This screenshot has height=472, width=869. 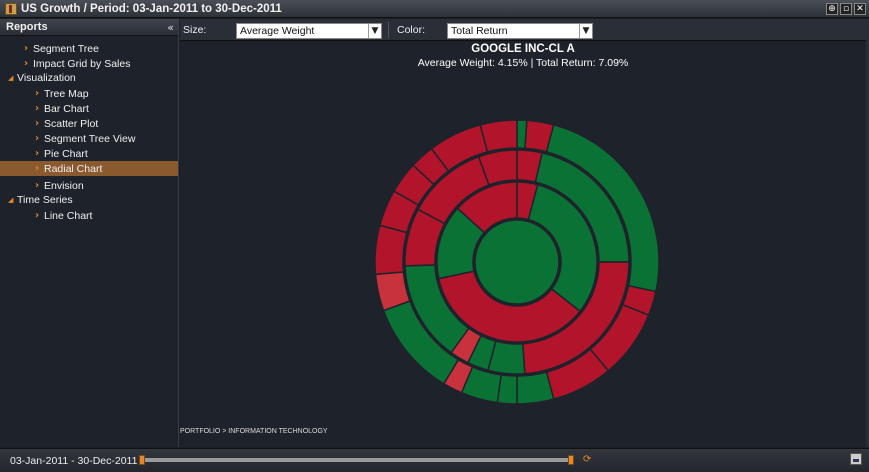 I want to click on close-icon: ✕, so click(x=860, y=8).